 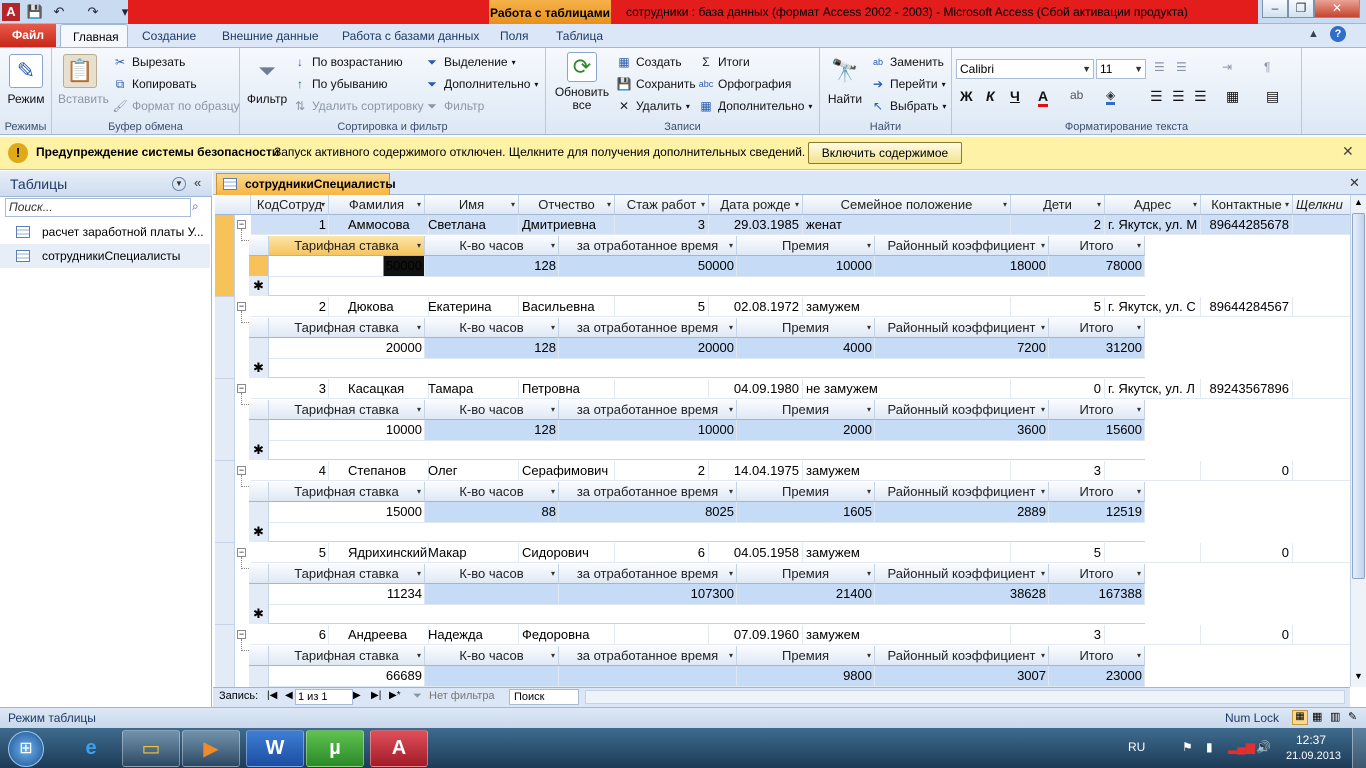 What do you see at coordinates (567, 225) in the screenshot?
I see `cell-middlename: Дмитриевна` at bounding box center [567, 225].